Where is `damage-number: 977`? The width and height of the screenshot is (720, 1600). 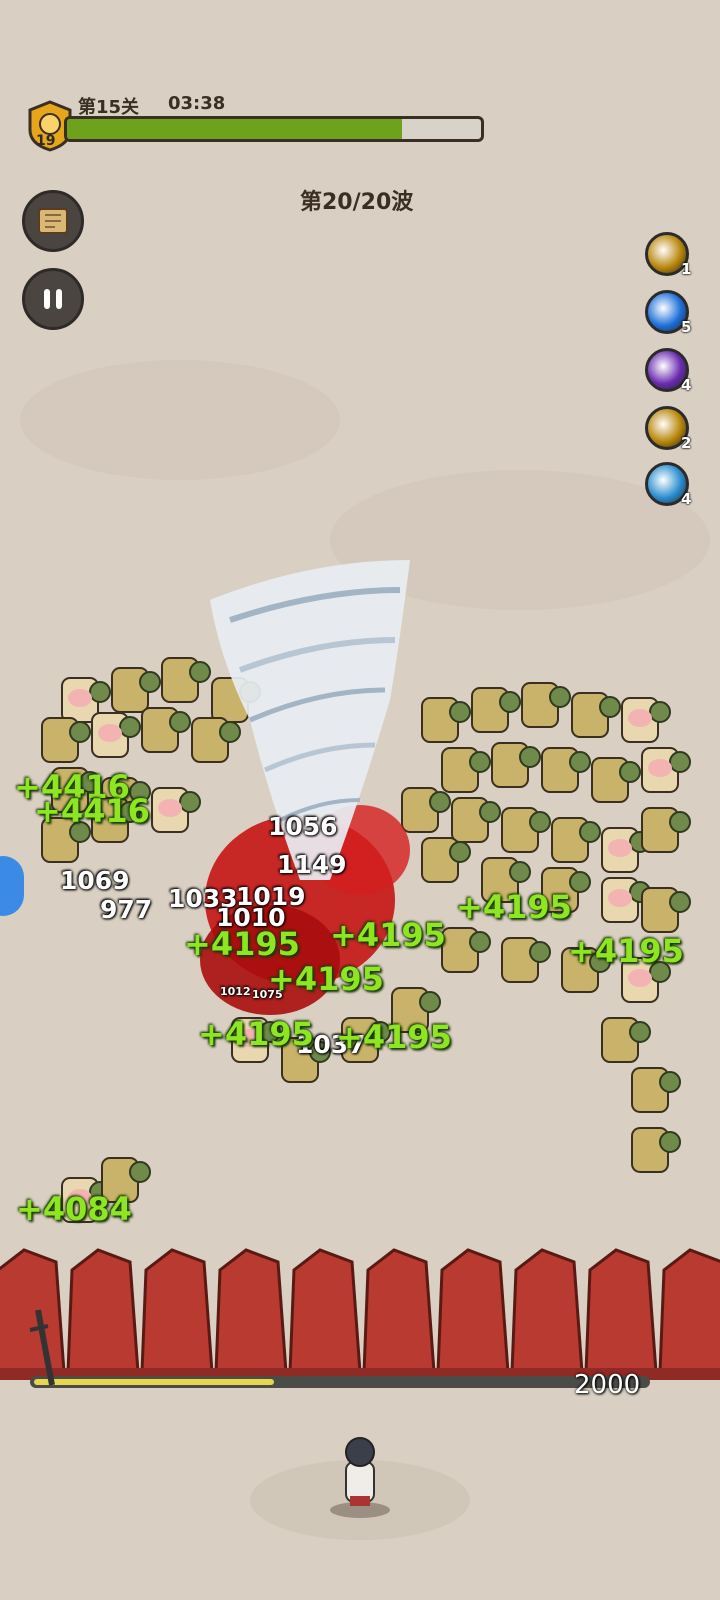 damage-number: 977 is located at coordinates (126, 909).